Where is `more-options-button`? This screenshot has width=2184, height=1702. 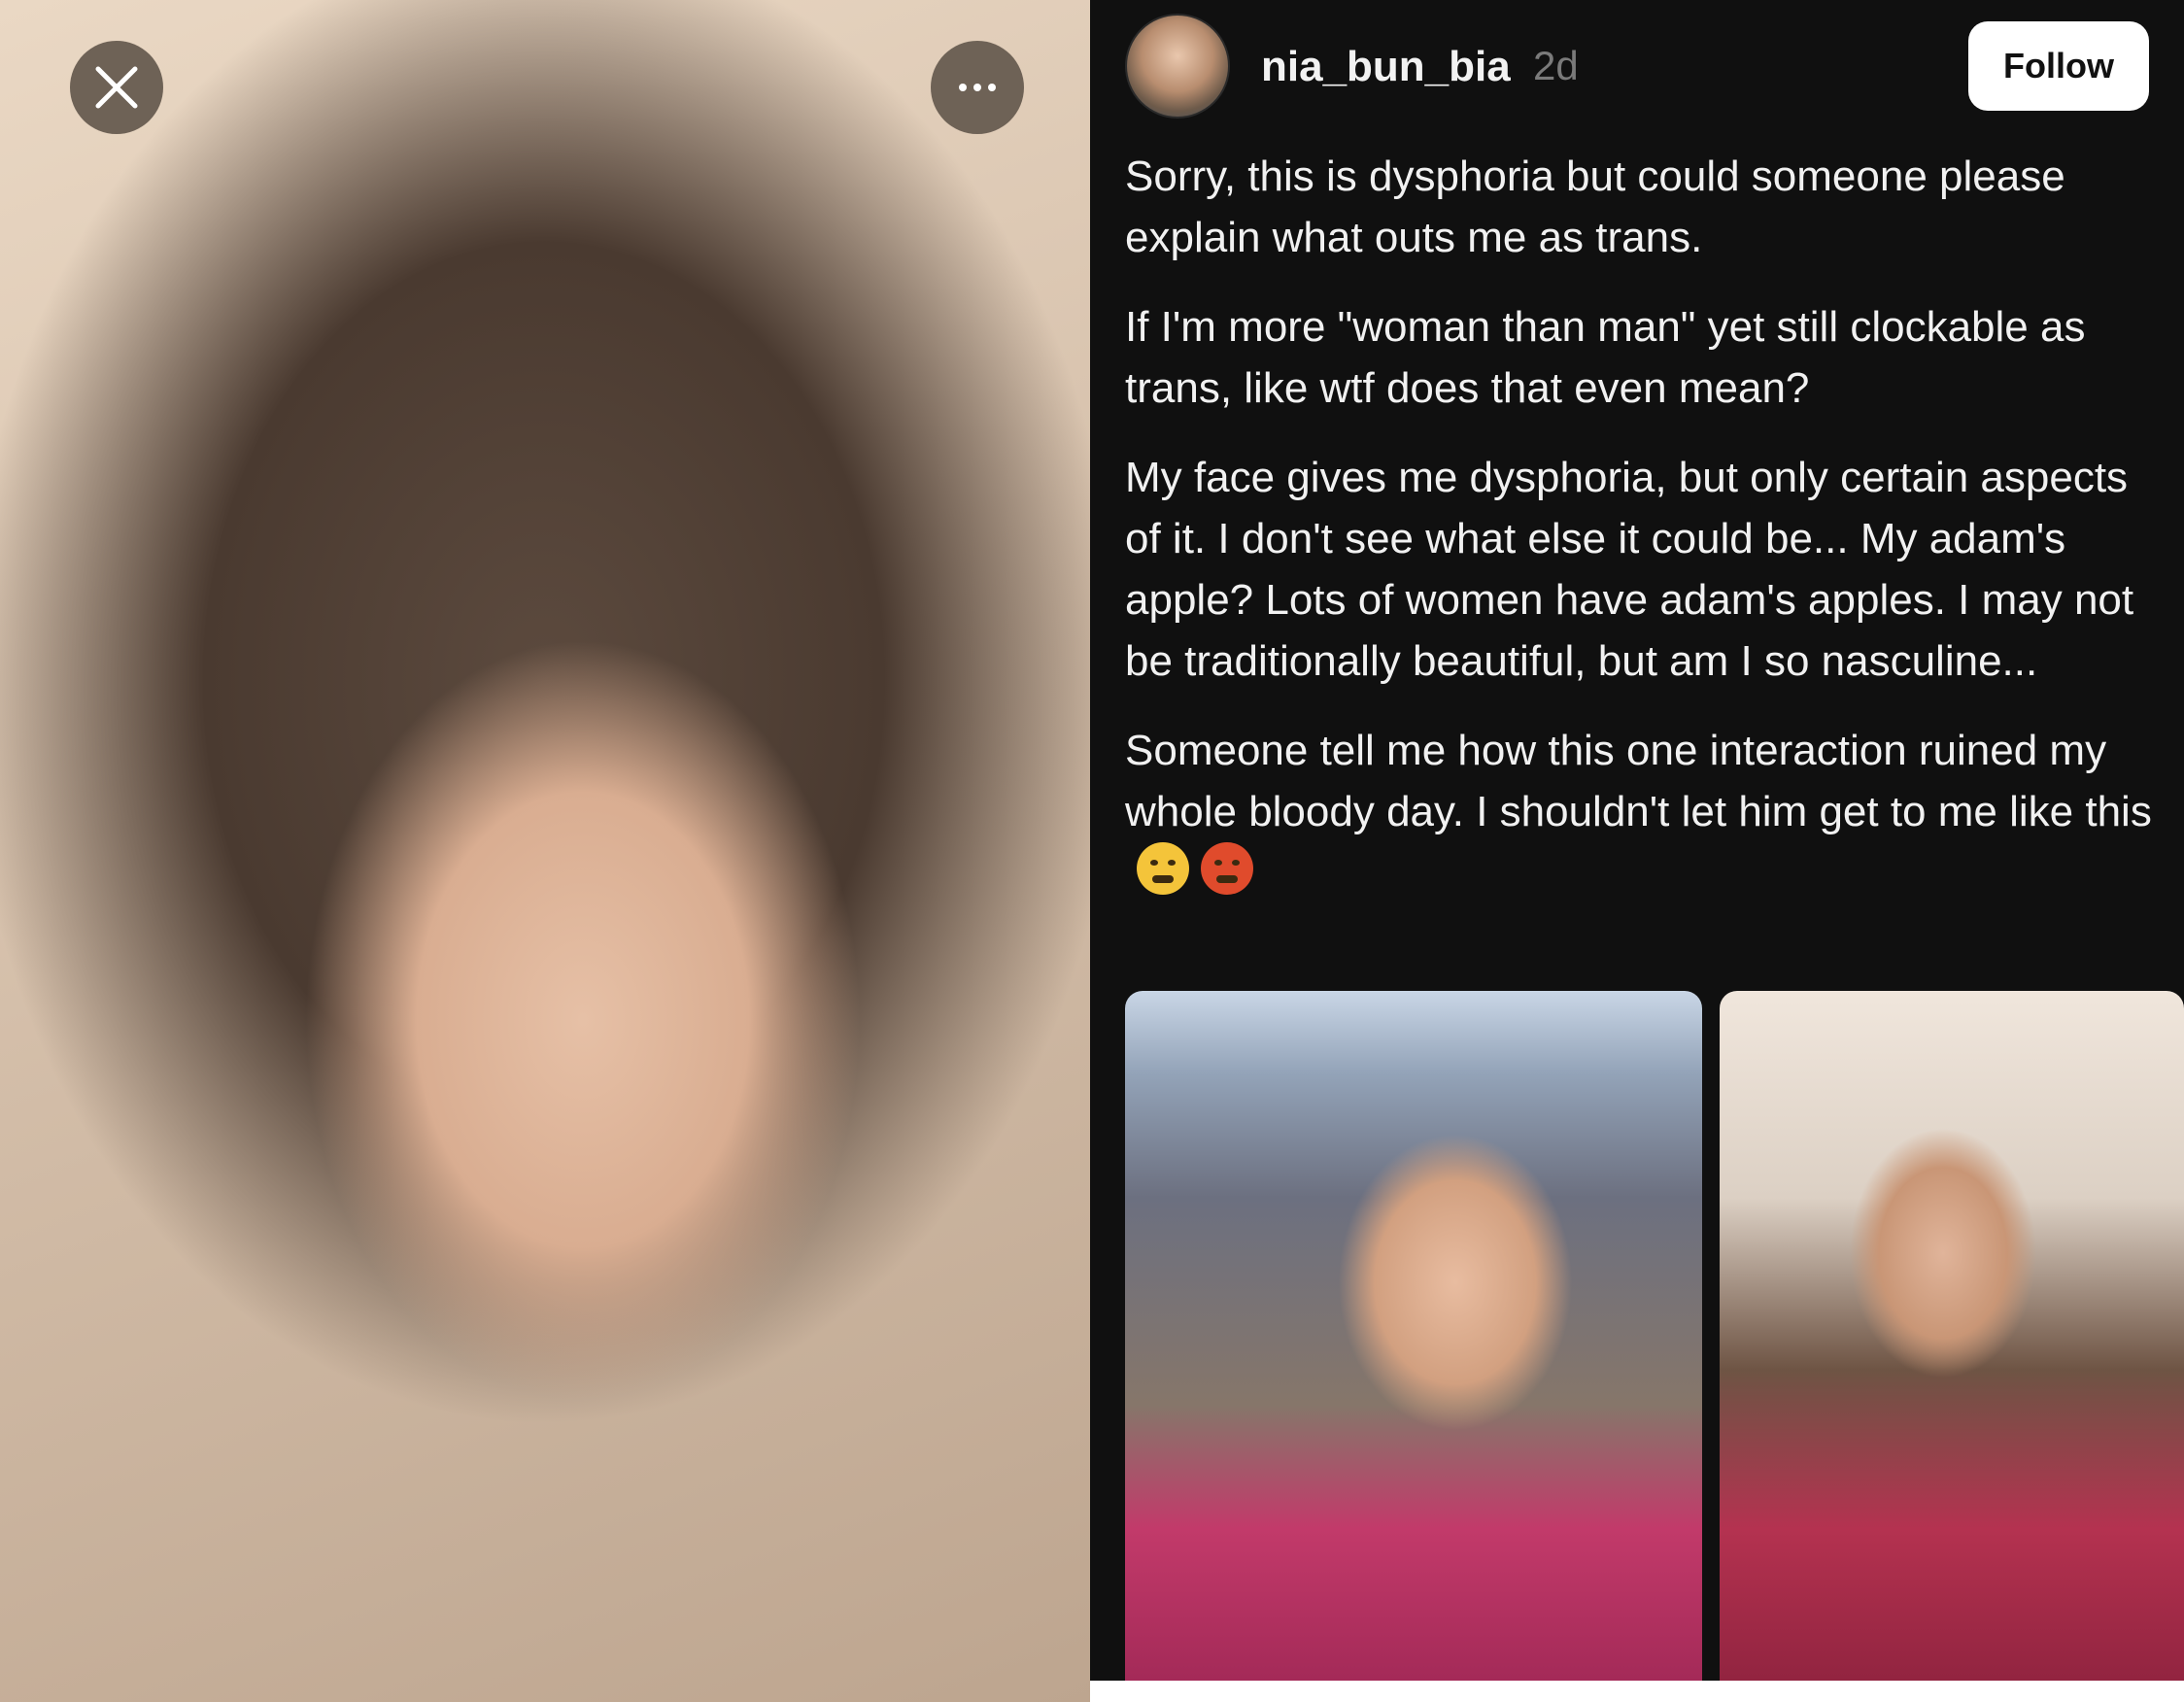
more-options-button is located at coordinates (977, 87).